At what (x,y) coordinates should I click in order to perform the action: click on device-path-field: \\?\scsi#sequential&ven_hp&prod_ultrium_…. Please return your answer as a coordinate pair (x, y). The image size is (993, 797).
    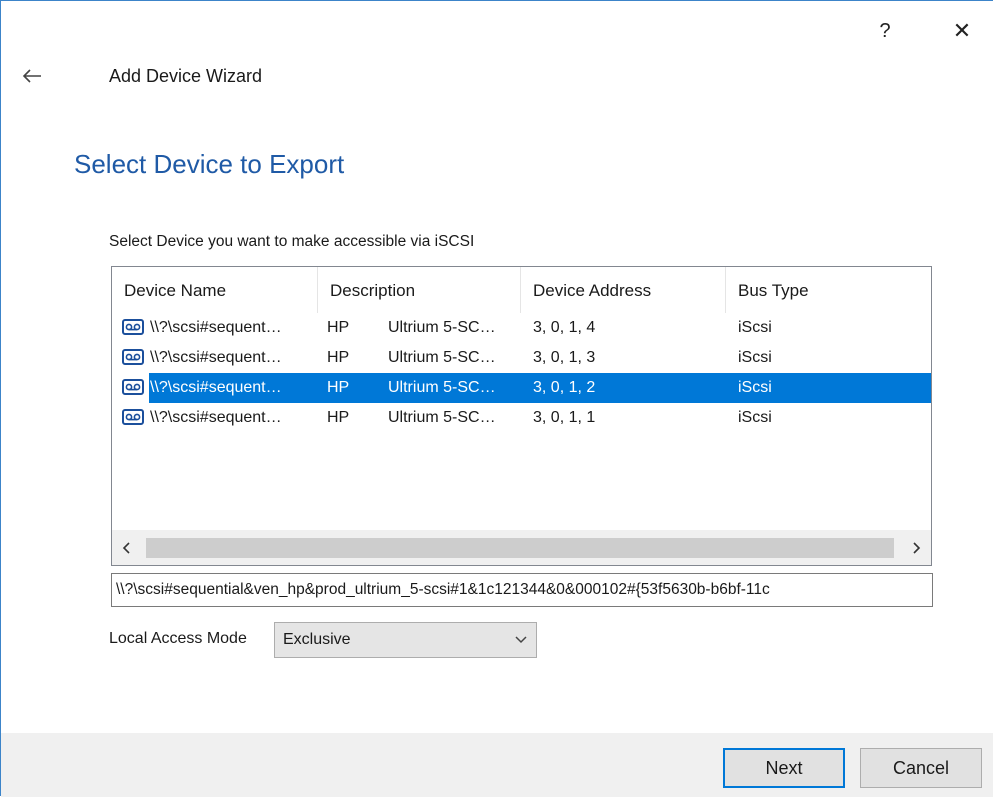
    Looking at the image, I should click on (522, 590).